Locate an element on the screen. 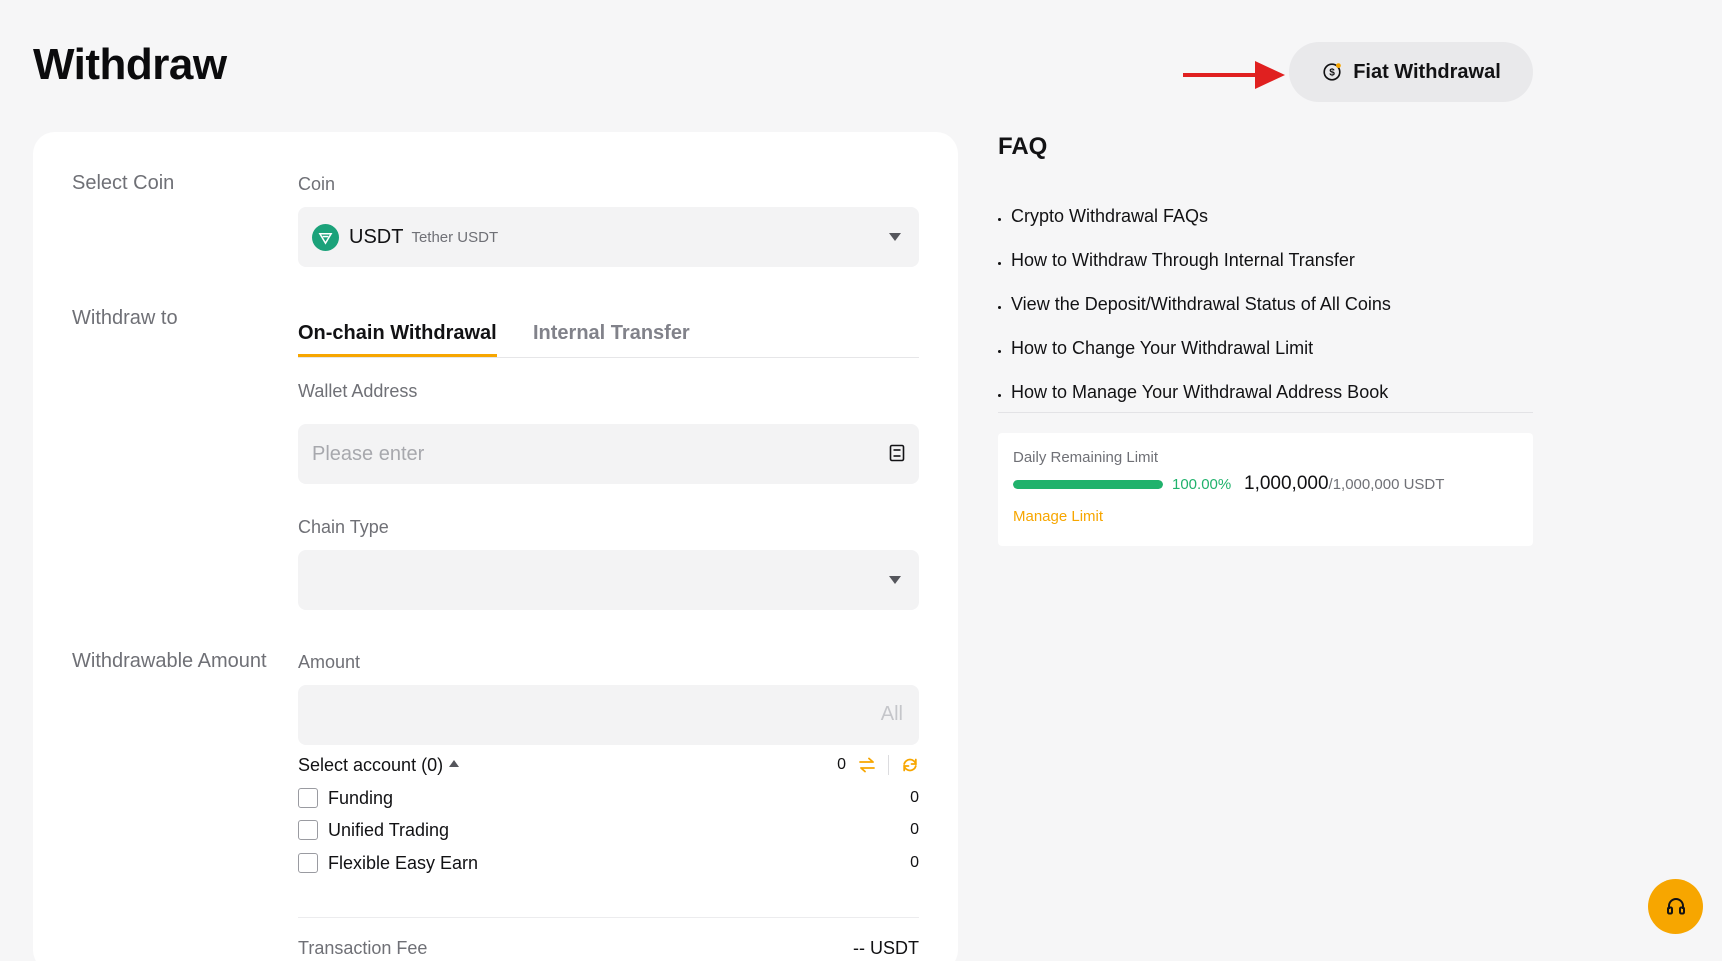  chain-type-select is located at coordinates (608, 580).